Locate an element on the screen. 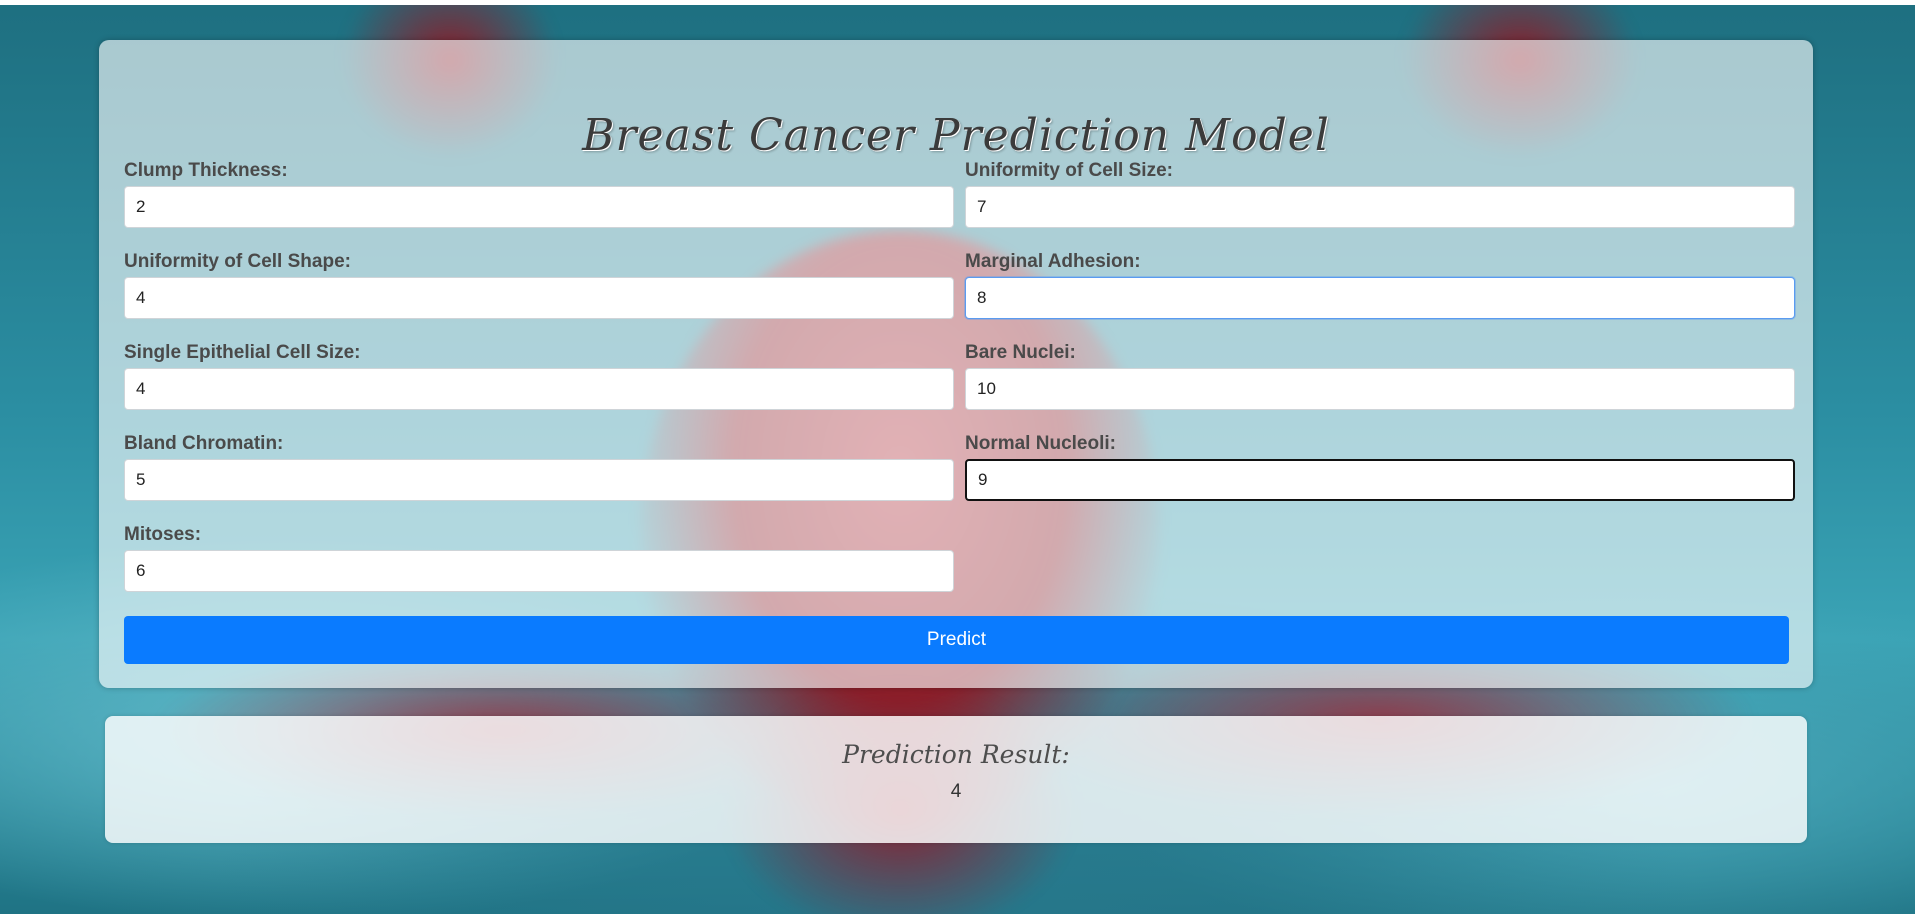  field-single-epithelial-cell-size: Single Epithelial Cell Size: is located at coordinates (539, 376).